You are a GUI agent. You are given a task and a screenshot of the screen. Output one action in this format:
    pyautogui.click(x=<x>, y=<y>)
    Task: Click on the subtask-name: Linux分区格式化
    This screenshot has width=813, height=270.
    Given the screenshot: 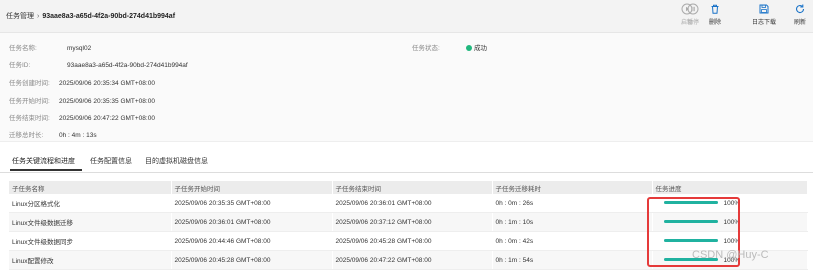 What is the action you would take?
    pyautogui.click(x=90, y=203)
    